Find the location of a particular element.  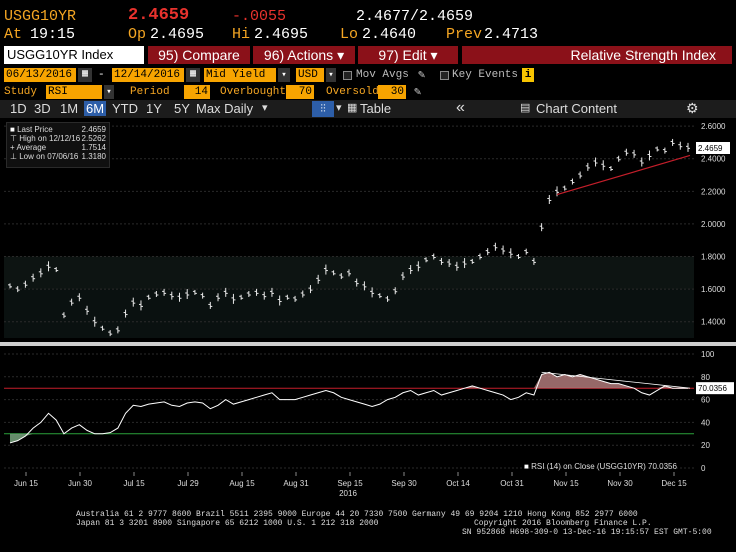

ticker: USGG10YR is located at coordinates (40, 16).